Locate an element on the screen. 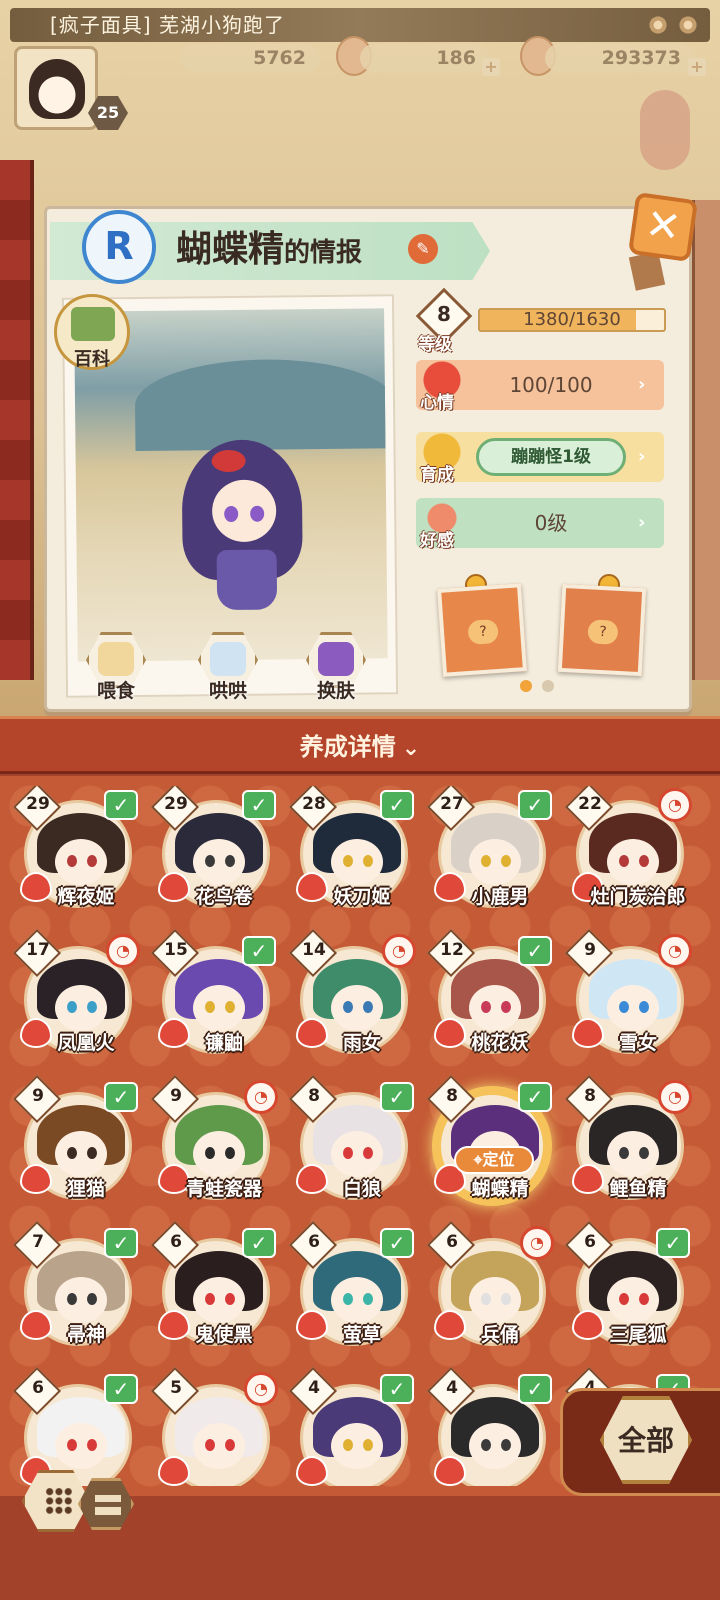  character-card: 6 ✓ 萤草 is located at coordinates (351, 1292).